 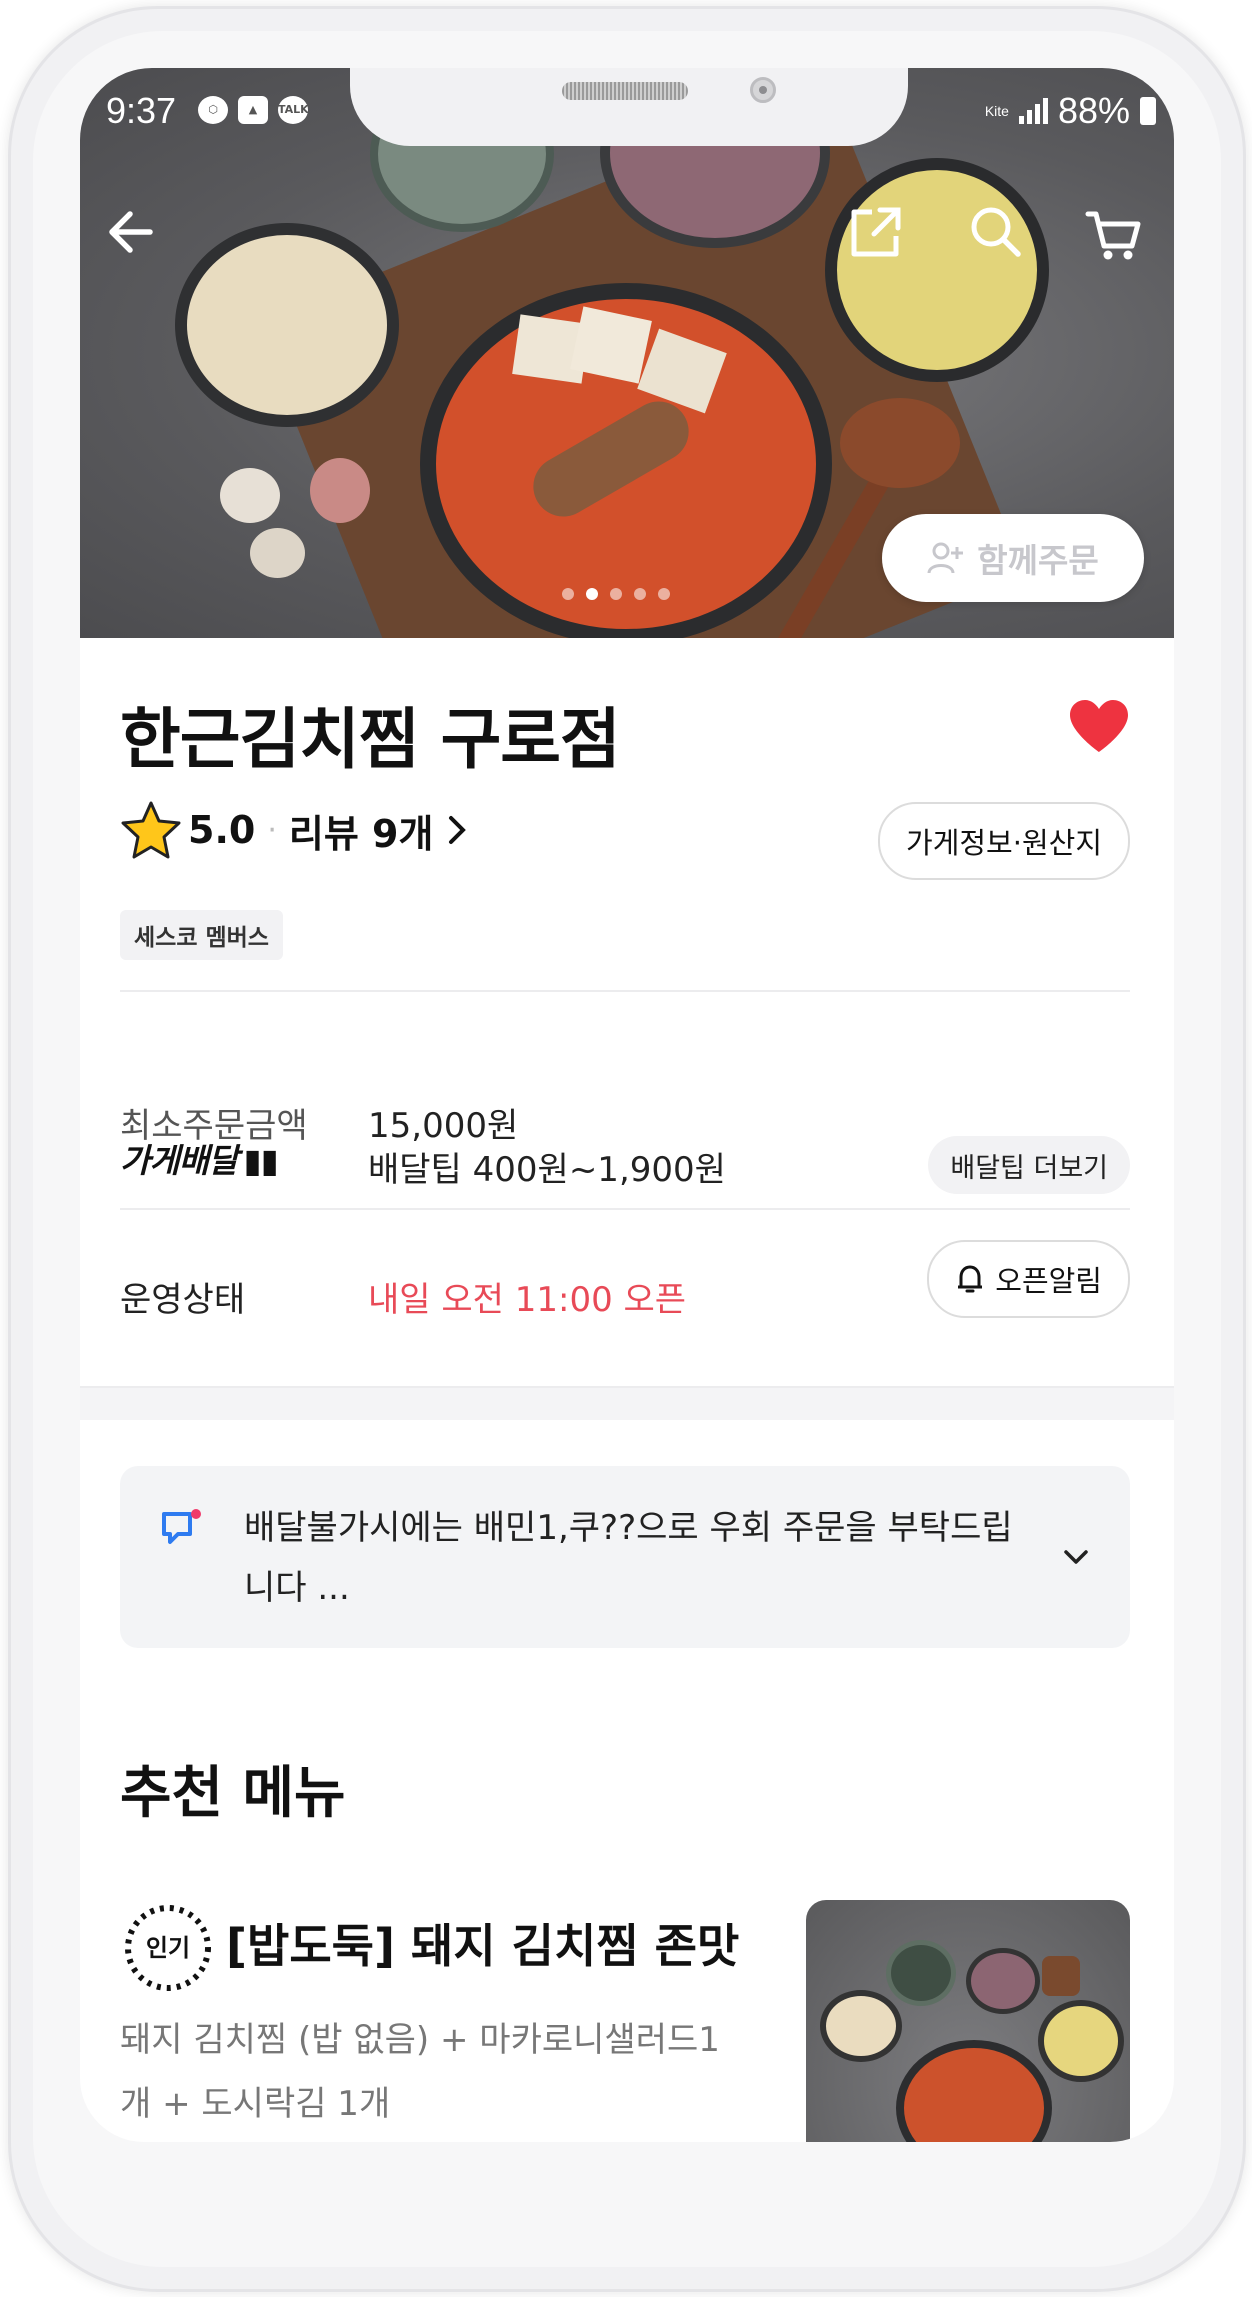 What do you see at coordinates (183, 1300) in the screenshot?
I see `operation-status-label: 운영상태` at bounding box center [183, 1300].